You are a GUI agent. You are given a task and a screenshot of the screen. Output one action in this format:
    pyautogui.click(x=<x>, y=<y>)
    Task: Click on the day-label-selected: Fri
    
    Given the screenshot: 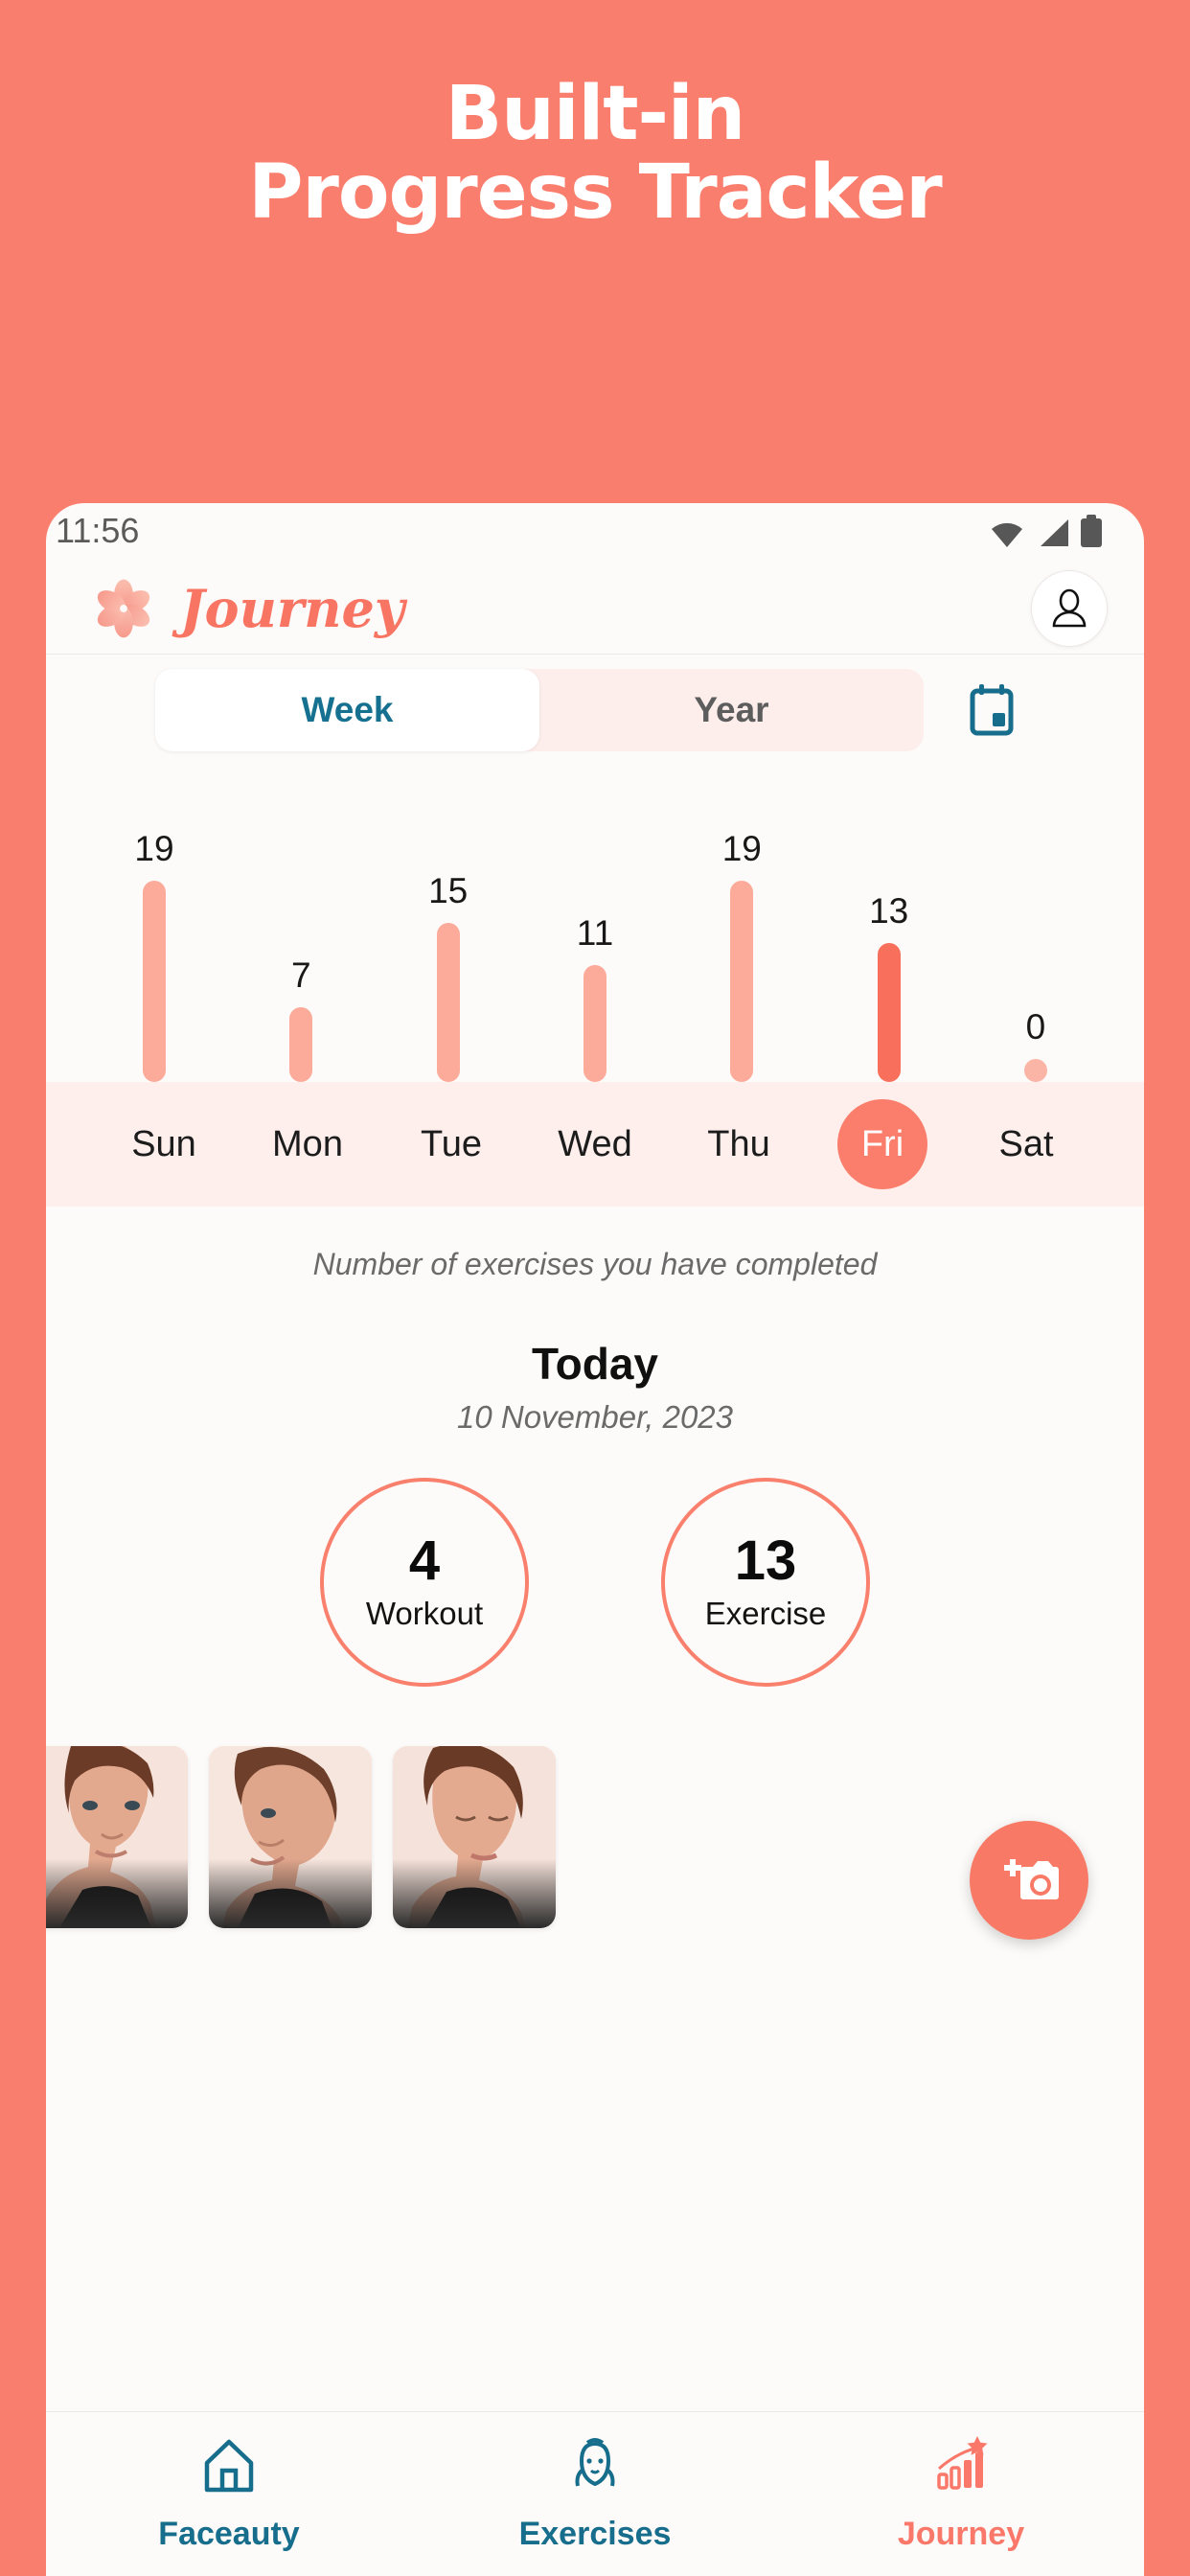 What is the action you would take?
    pyautogui.click(x=882, y=1144)
    